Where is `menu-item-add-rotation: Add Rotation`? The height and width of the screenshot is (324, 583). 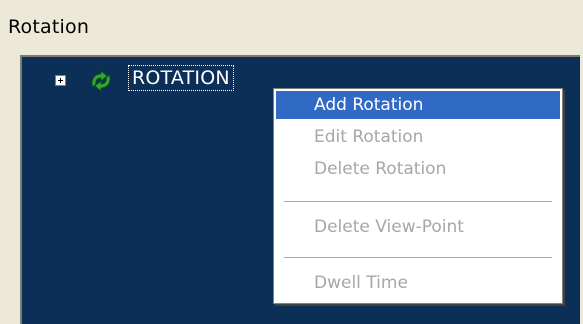 menu-item-add-rotation: Add Rotation is located at coordinates (418, 105).